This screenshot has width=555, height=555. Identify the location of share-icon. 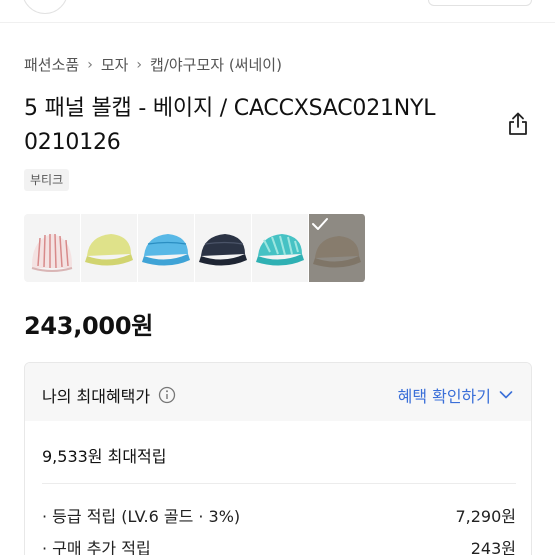
(518, 123).